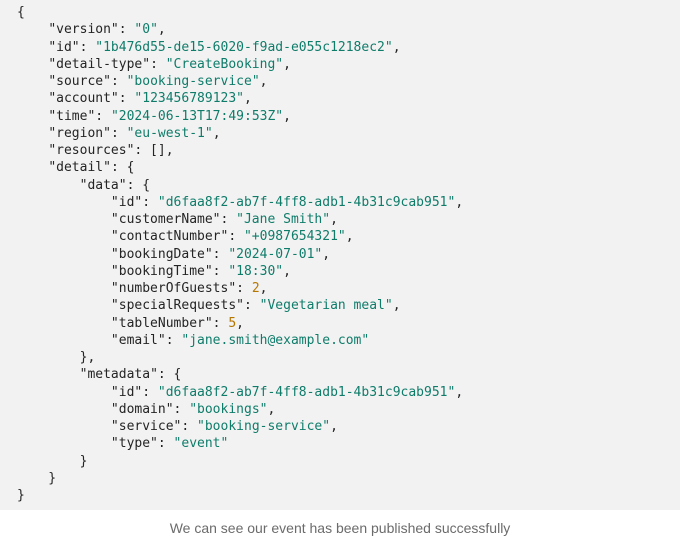 The width and height of the screenshot is (680, 539). Describe the element at coordinates (79, 168) in the screenshot. I see `json-key: "detail"` at that location.